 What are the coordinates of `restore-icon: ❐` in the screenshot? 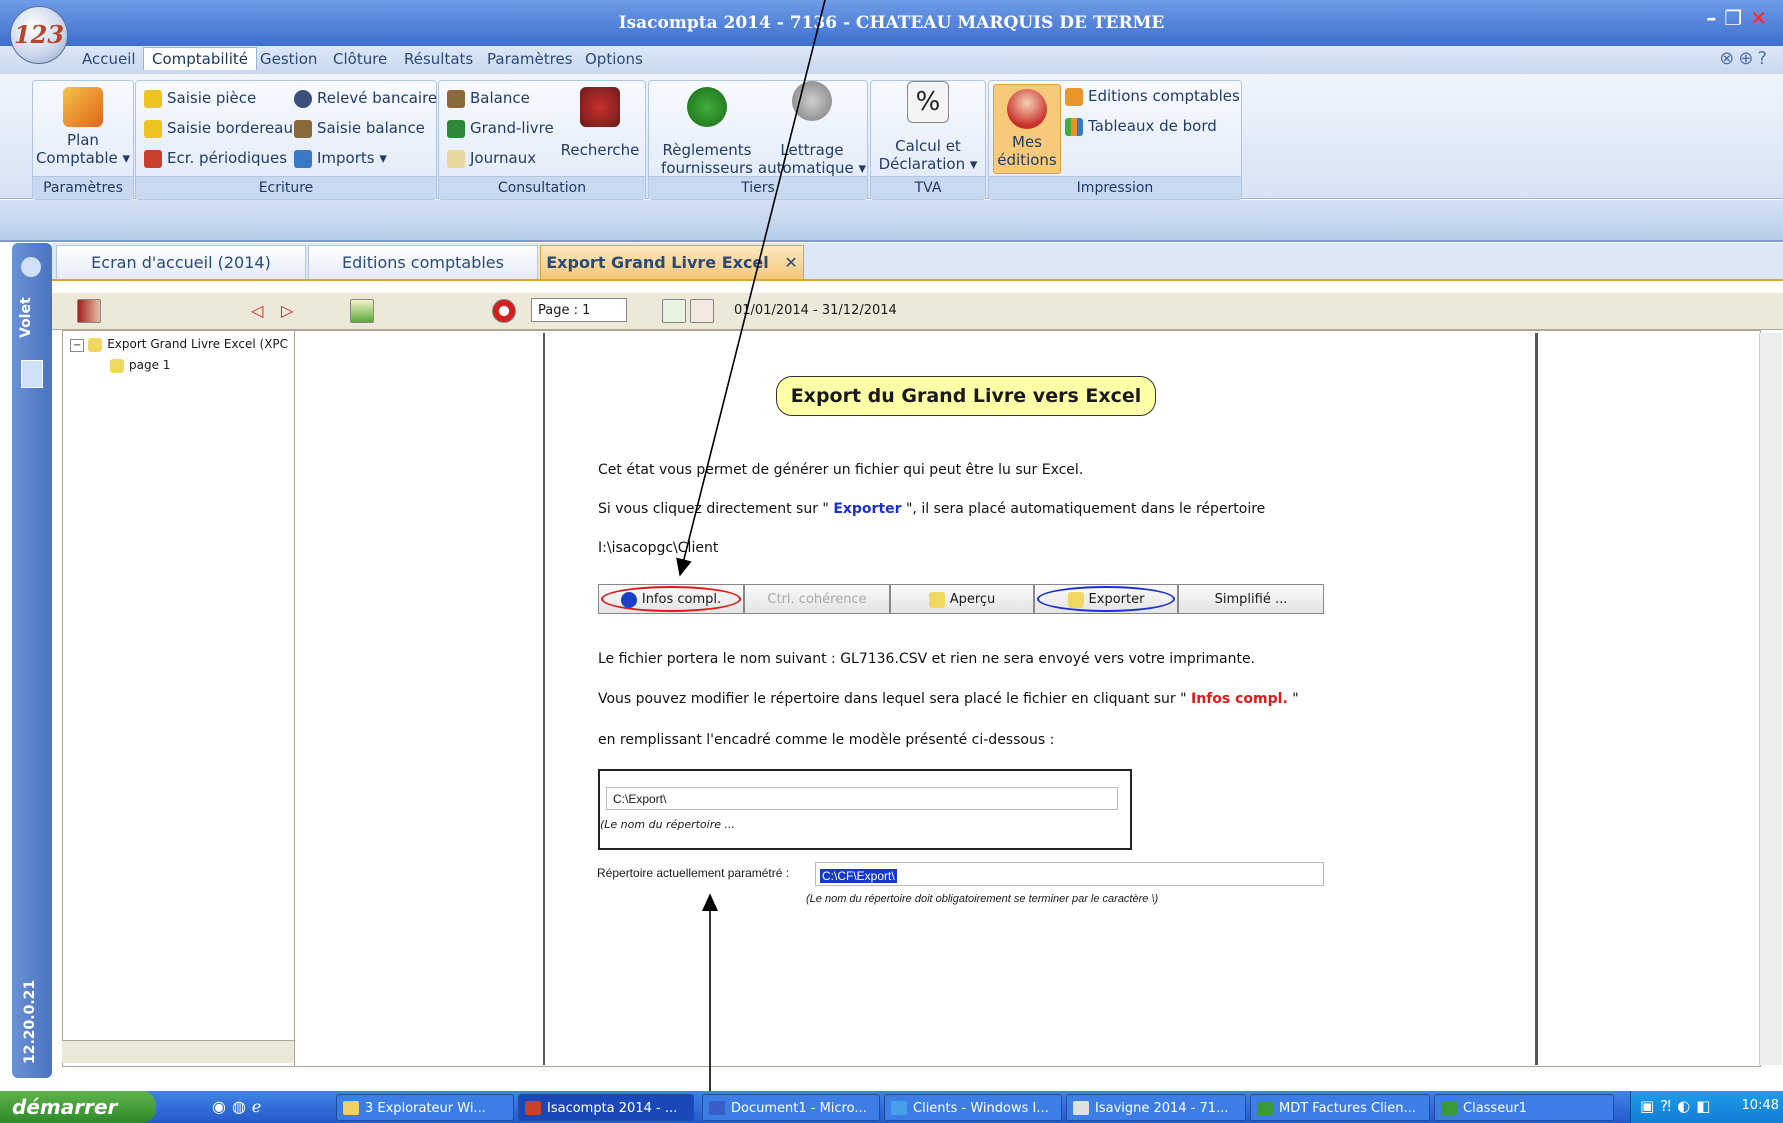 It's located at (1737, 18).